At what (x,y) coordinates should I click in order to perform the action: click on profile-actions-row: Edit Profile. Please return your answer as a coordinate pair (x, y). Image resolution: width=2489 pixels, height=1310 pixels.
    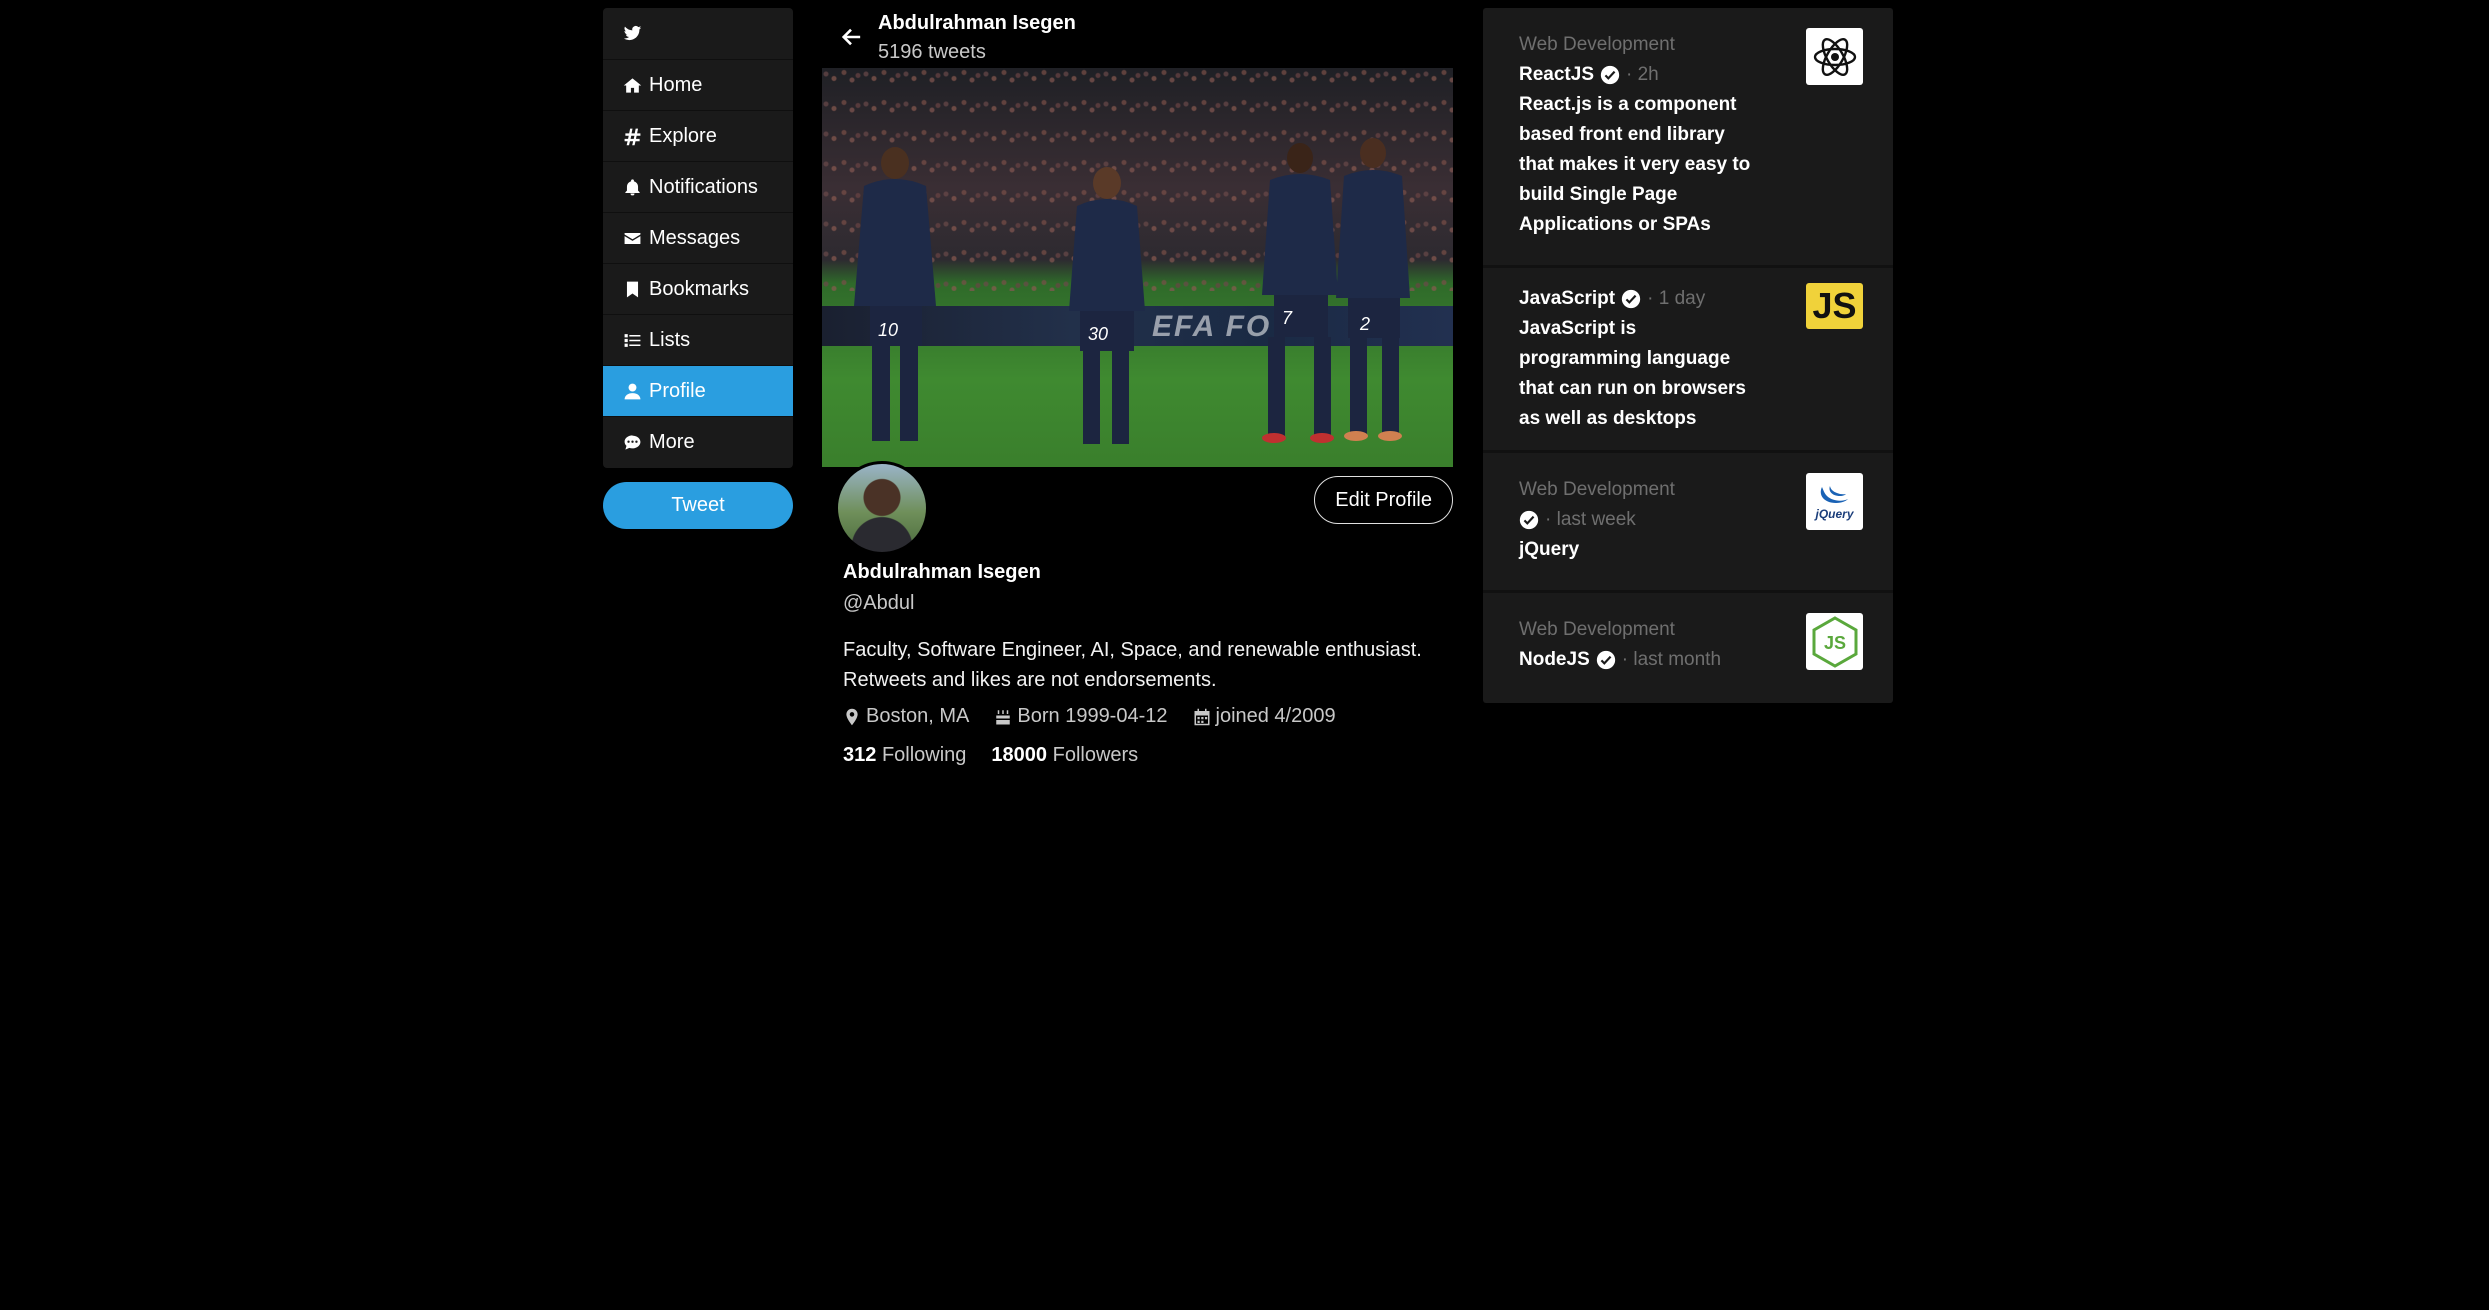
    Looking at the image, I should click on (1137, 514).